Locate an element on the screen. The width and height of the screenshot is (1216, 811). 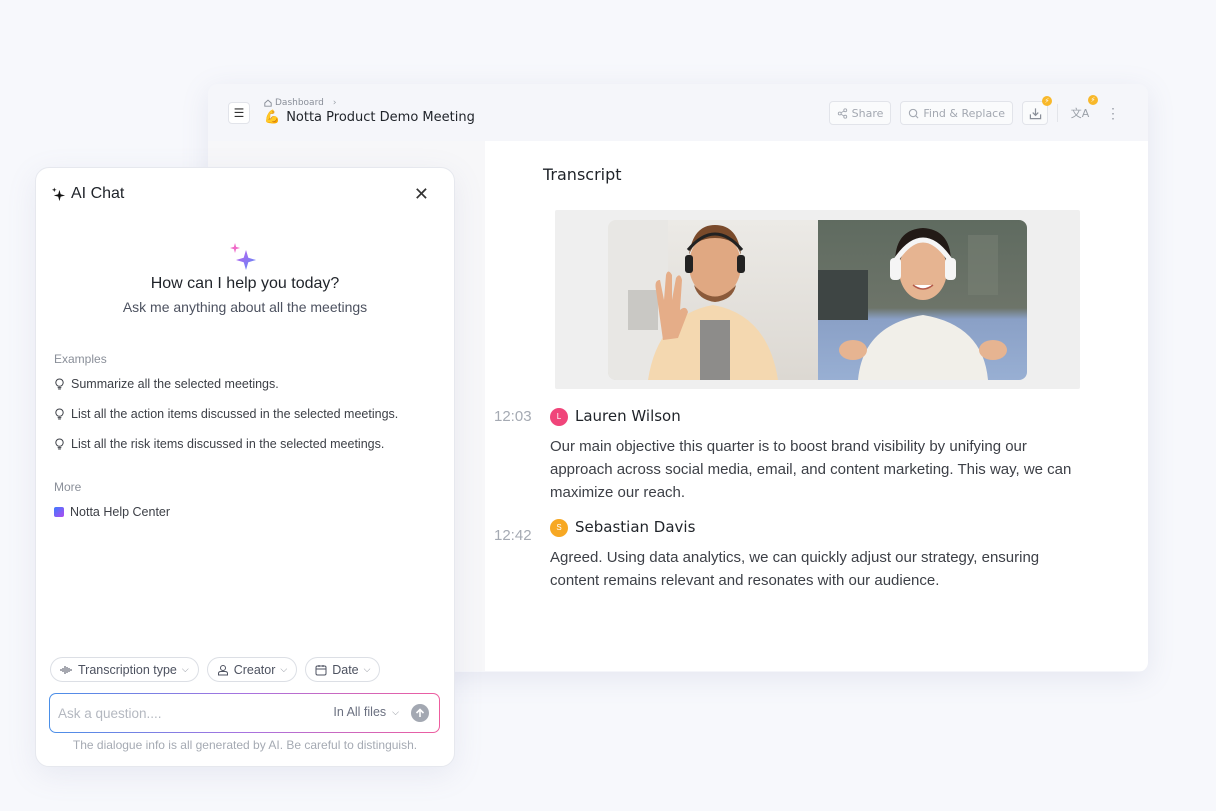
video-player is located at coordinates (817, 299).